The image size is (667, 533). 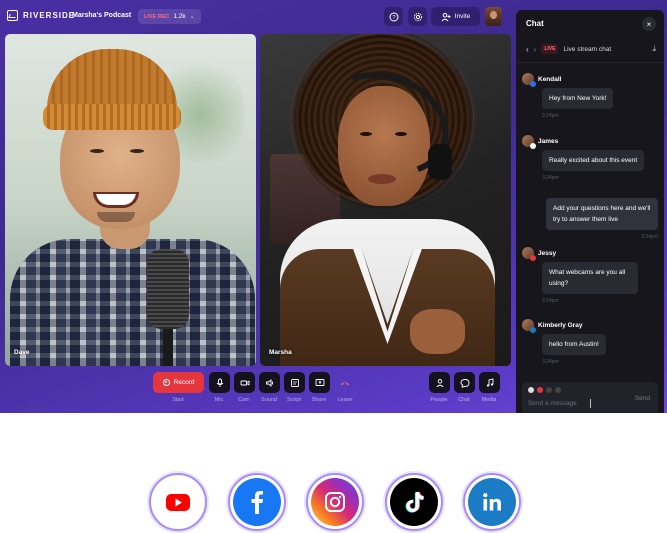 I want to click on record-button: Record, so click(x=178, y=382).